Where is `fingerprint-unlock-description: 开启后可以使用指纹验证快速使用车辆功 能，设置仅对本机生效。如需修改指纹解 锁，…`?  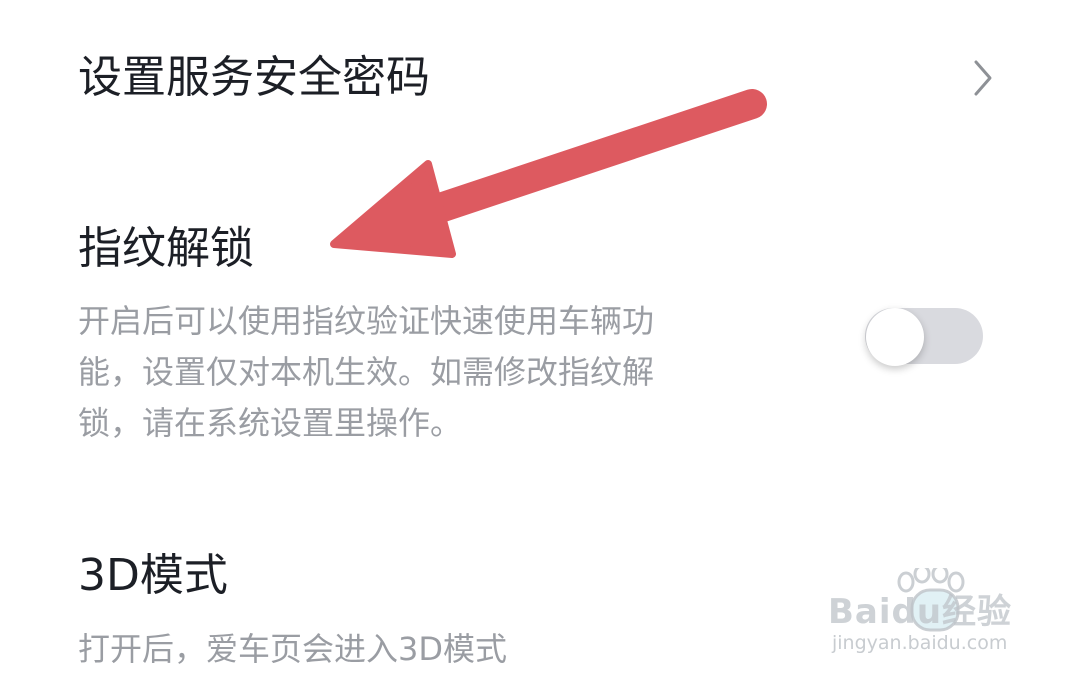
fingerprint-unlock-description: 开启后可以使用指纹验证快速使用车辆功 能，设置仅对本机生效。如需修改指纹解 锁，… is located at coordinates (366, 372).